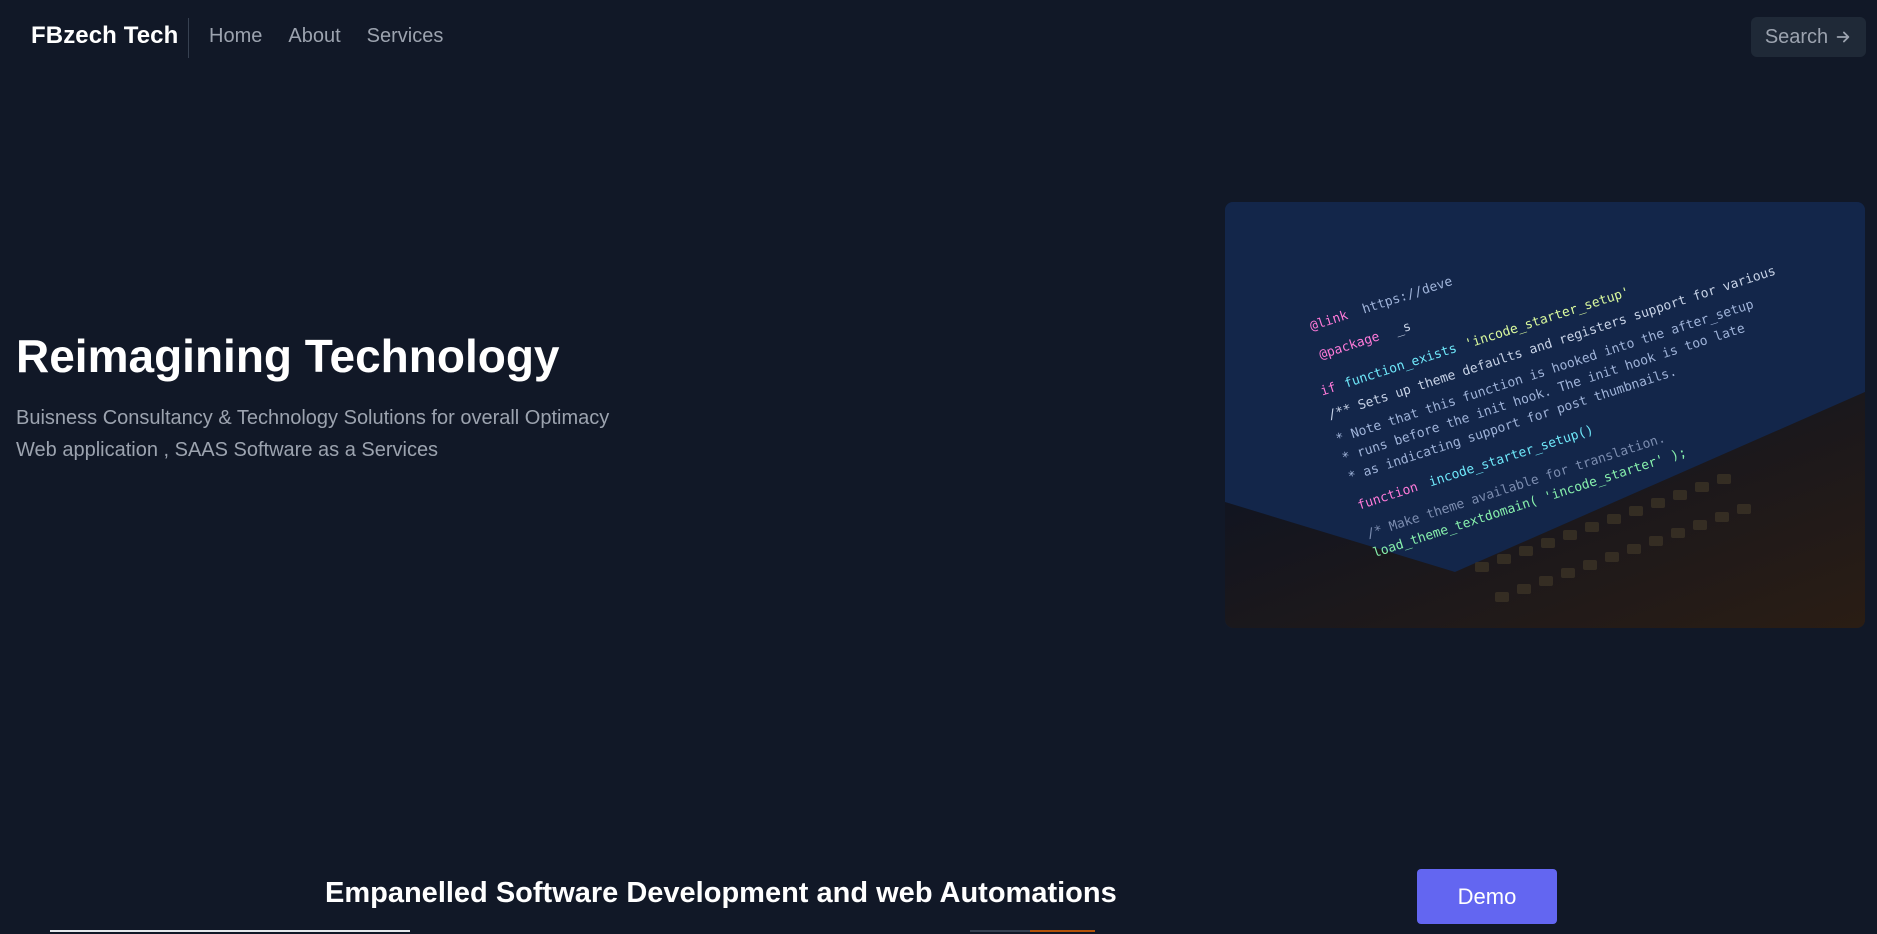 This screenshot has height=934, width=1877. I want to click on top-navbar: FBzech Tech Home About Services Search, so click(938, 38).